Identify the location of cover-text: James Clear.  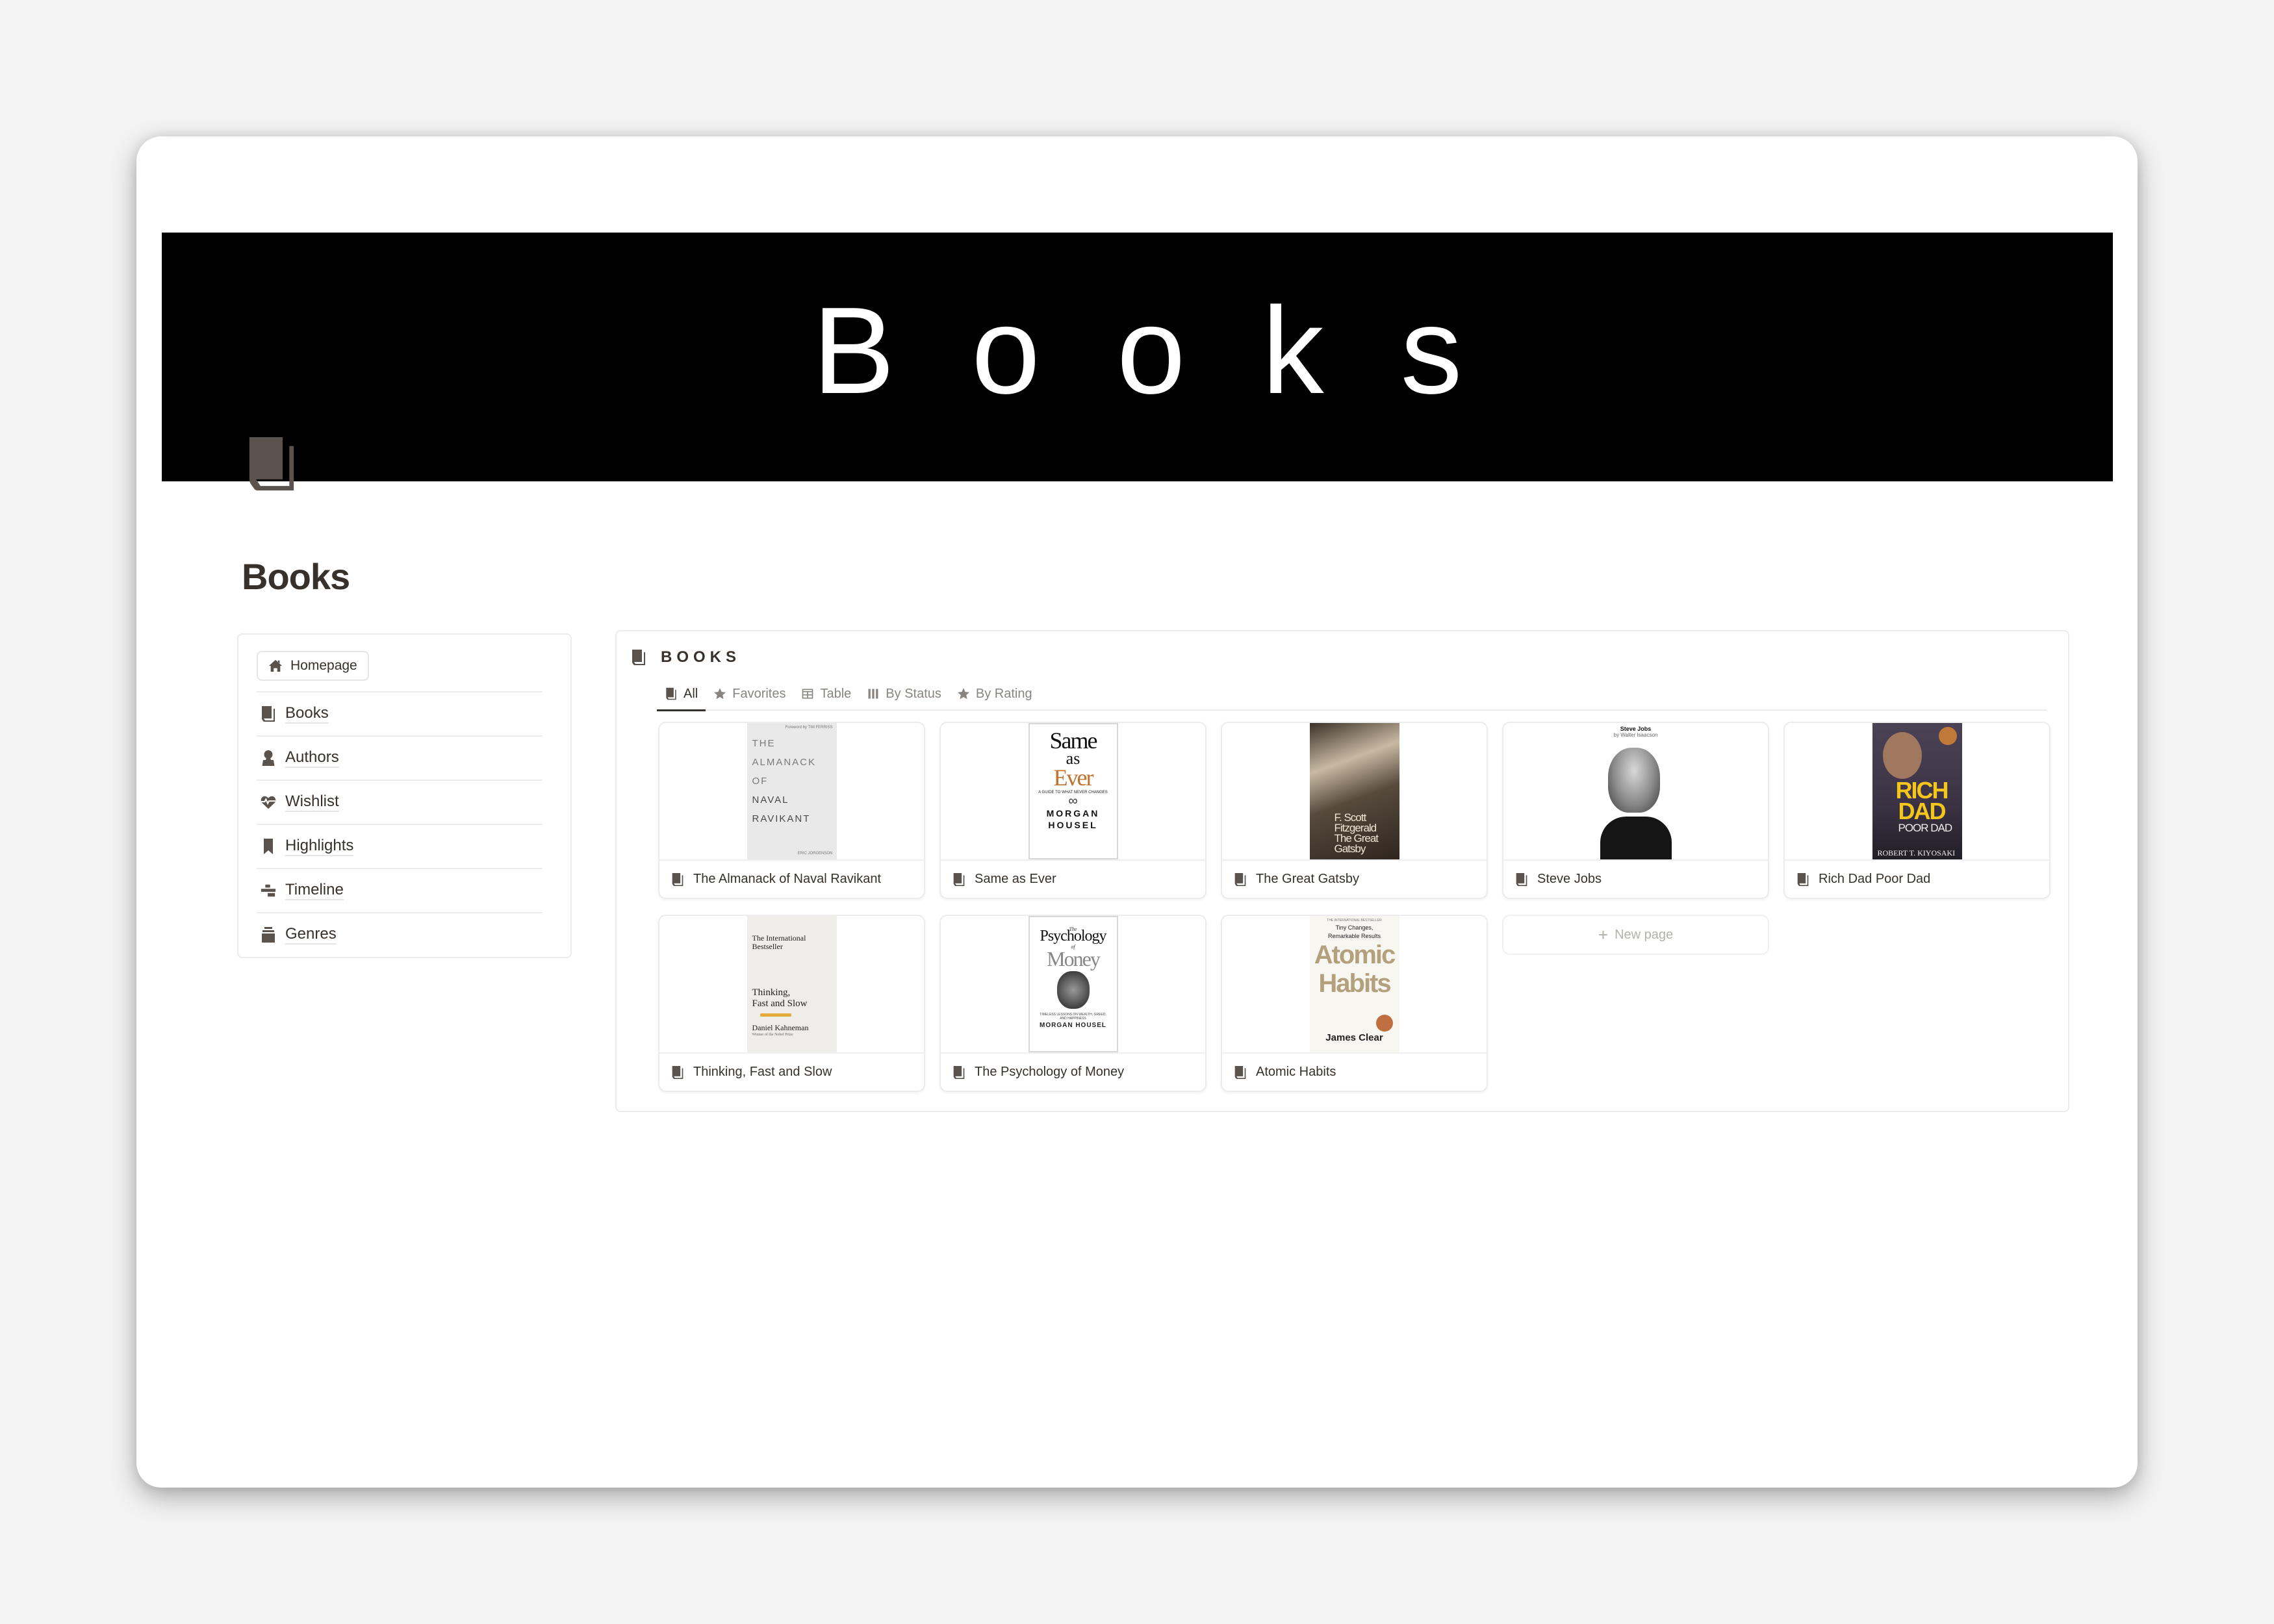
(1354, 1037).